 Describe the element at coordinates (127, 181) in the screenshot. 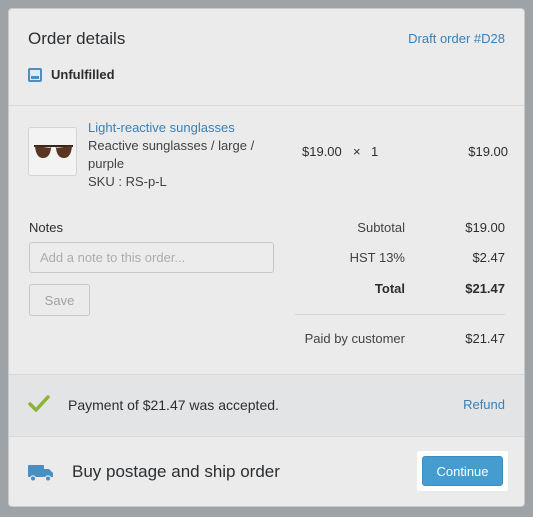

I see `product-sku: SKU : RS-p-L` at that location.